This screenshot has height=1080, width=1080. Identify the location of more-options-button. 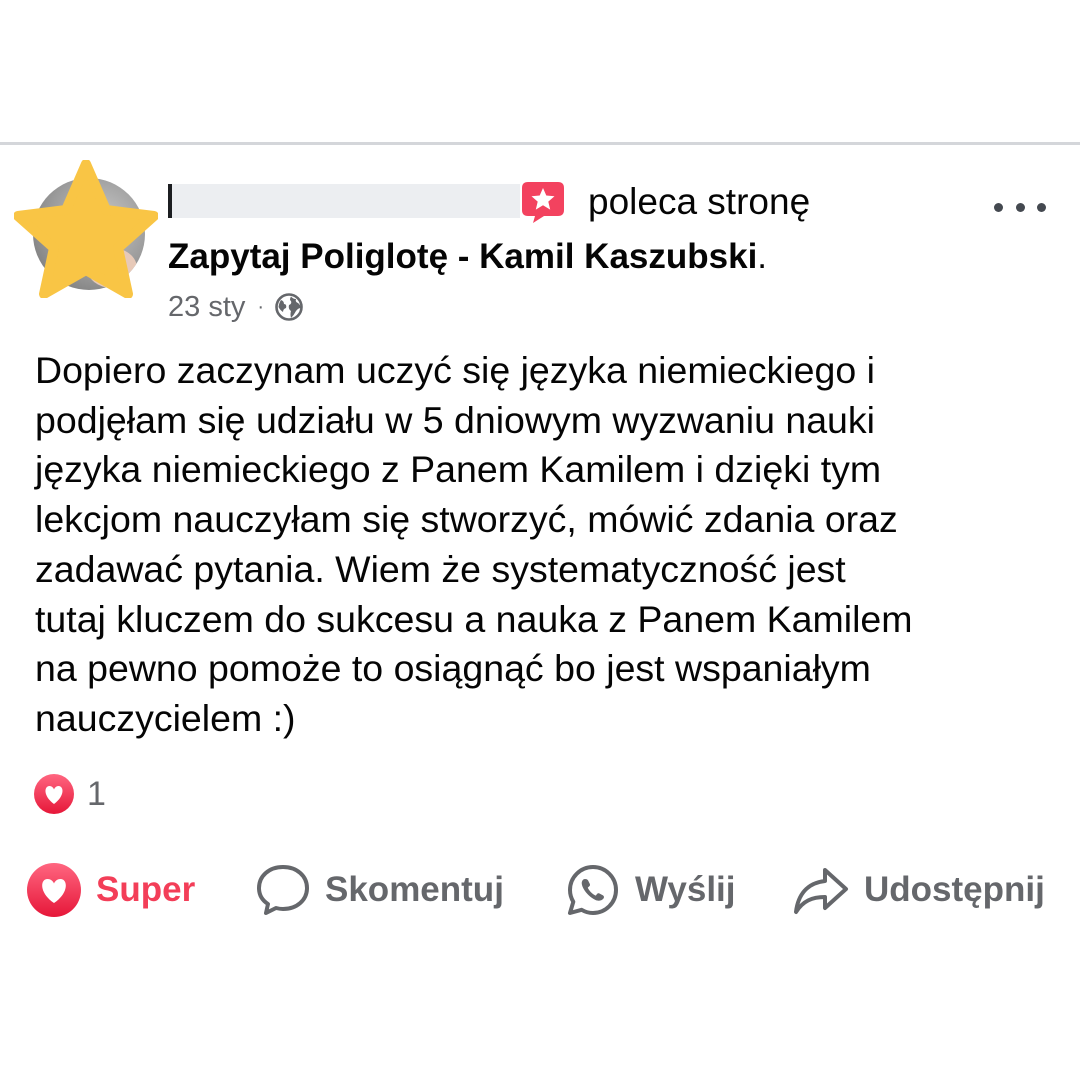
(1020, 207).